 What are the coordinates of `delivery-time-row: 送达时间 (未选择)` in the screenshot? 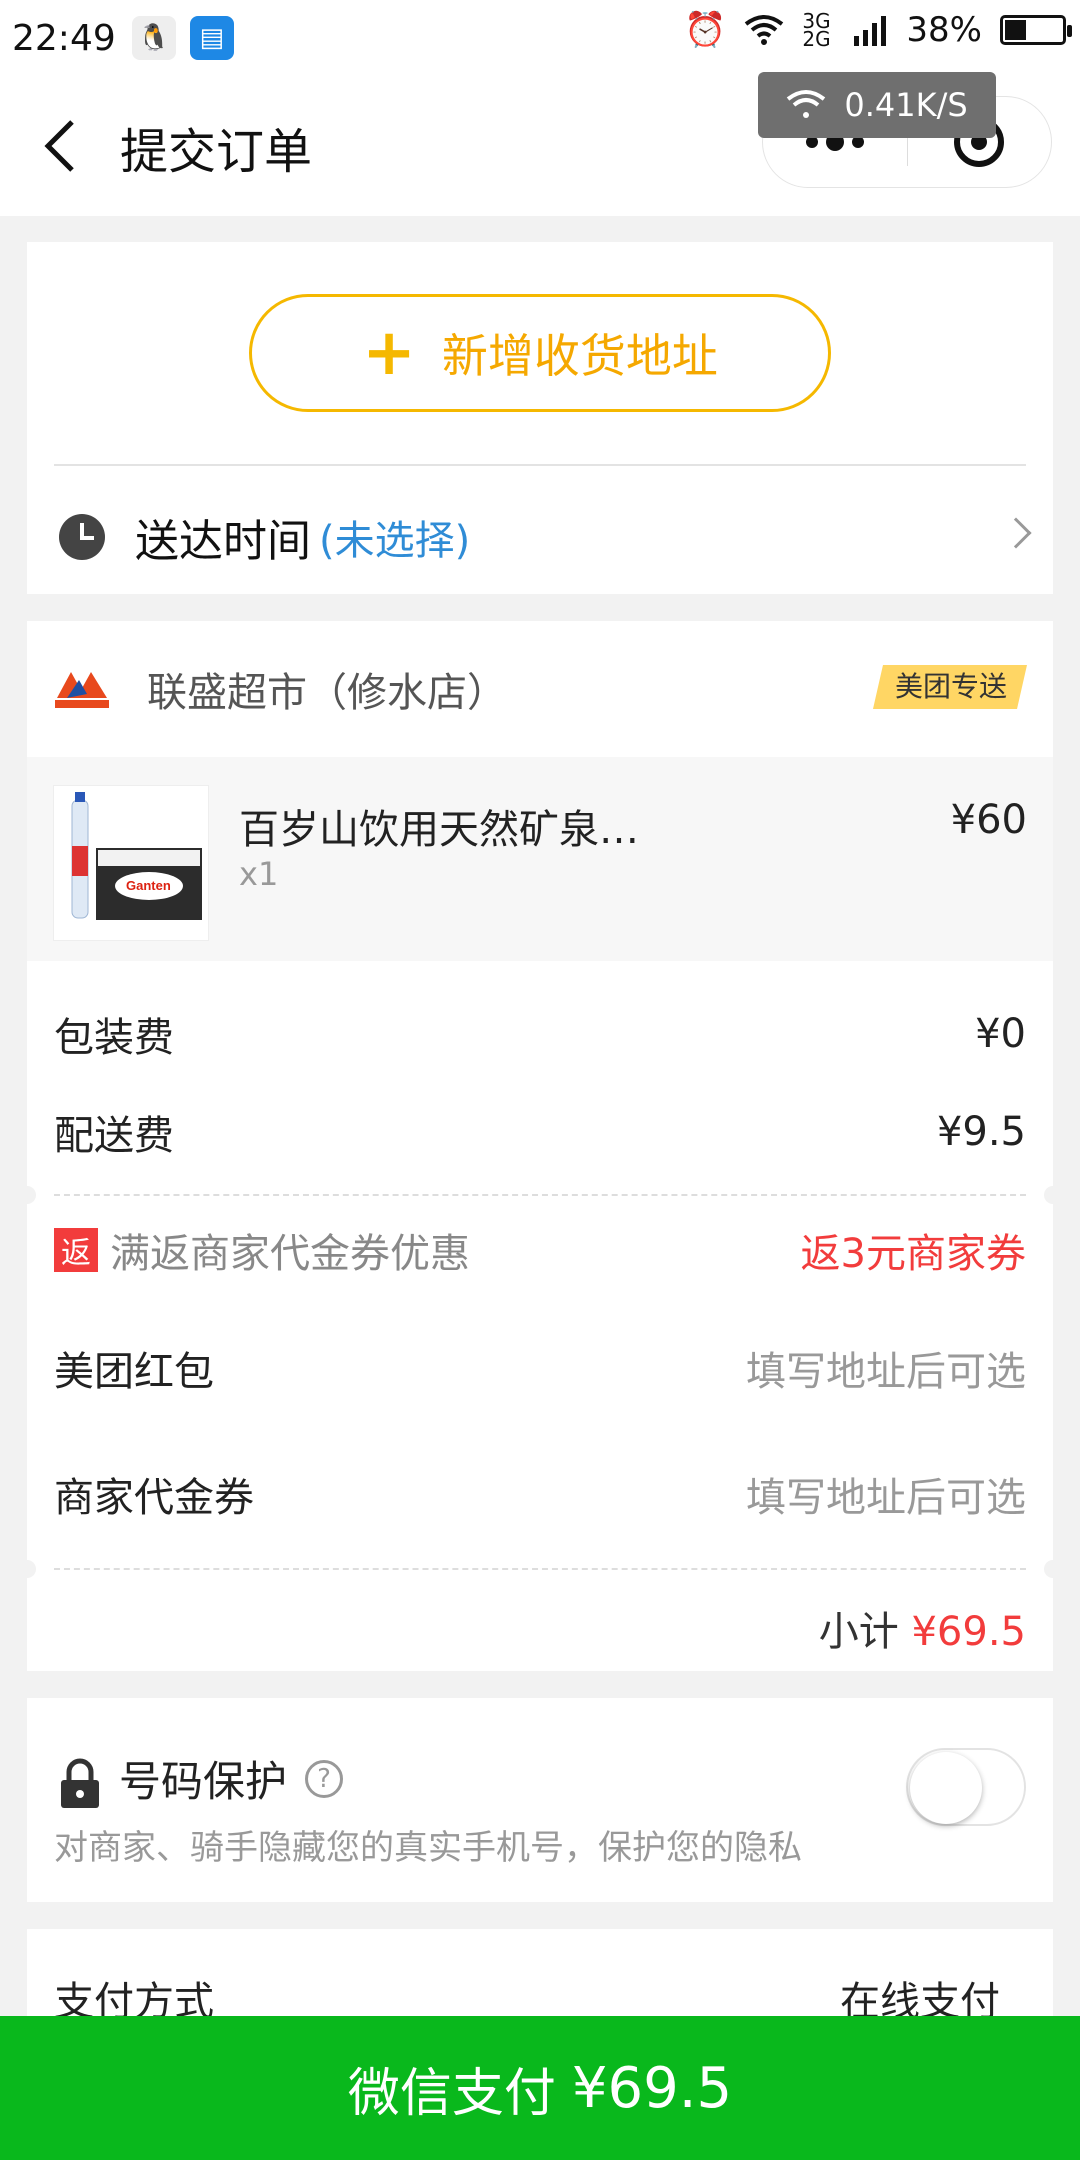 It's located at (540, 537).